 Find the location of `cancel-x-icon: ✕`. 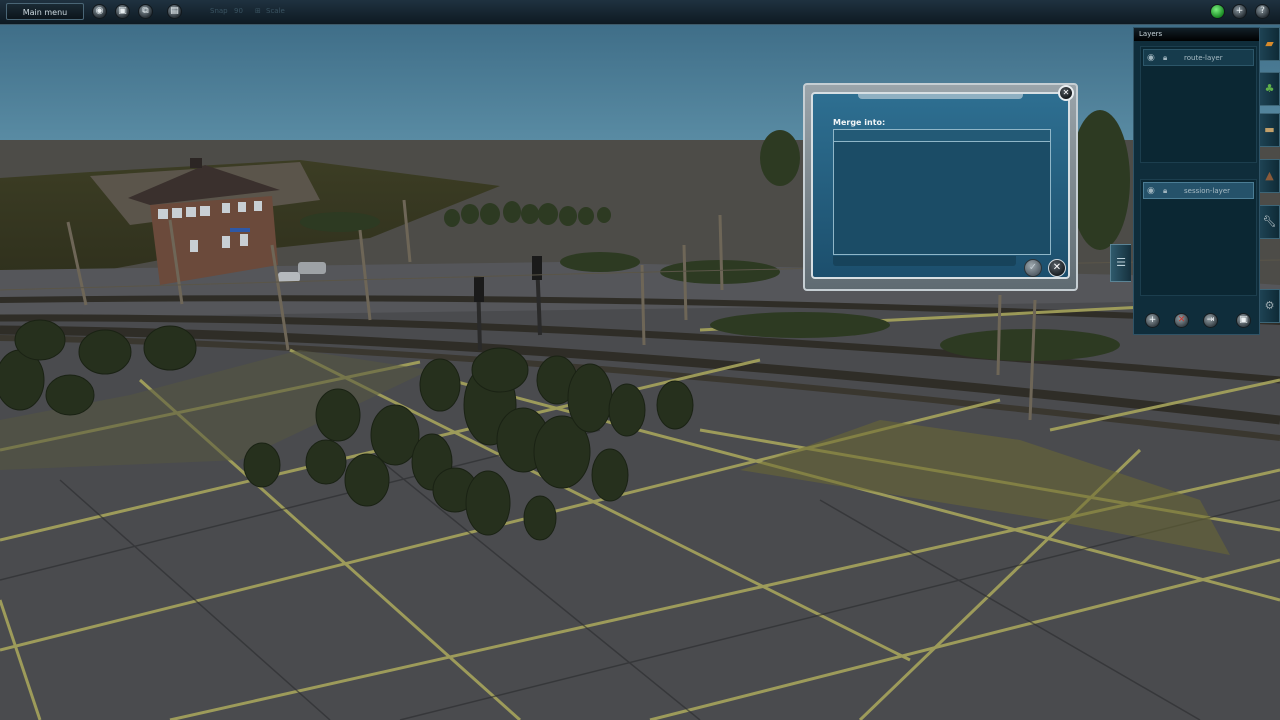

cancel-x-icon: ✕ is located at coordinates (1057, 268).